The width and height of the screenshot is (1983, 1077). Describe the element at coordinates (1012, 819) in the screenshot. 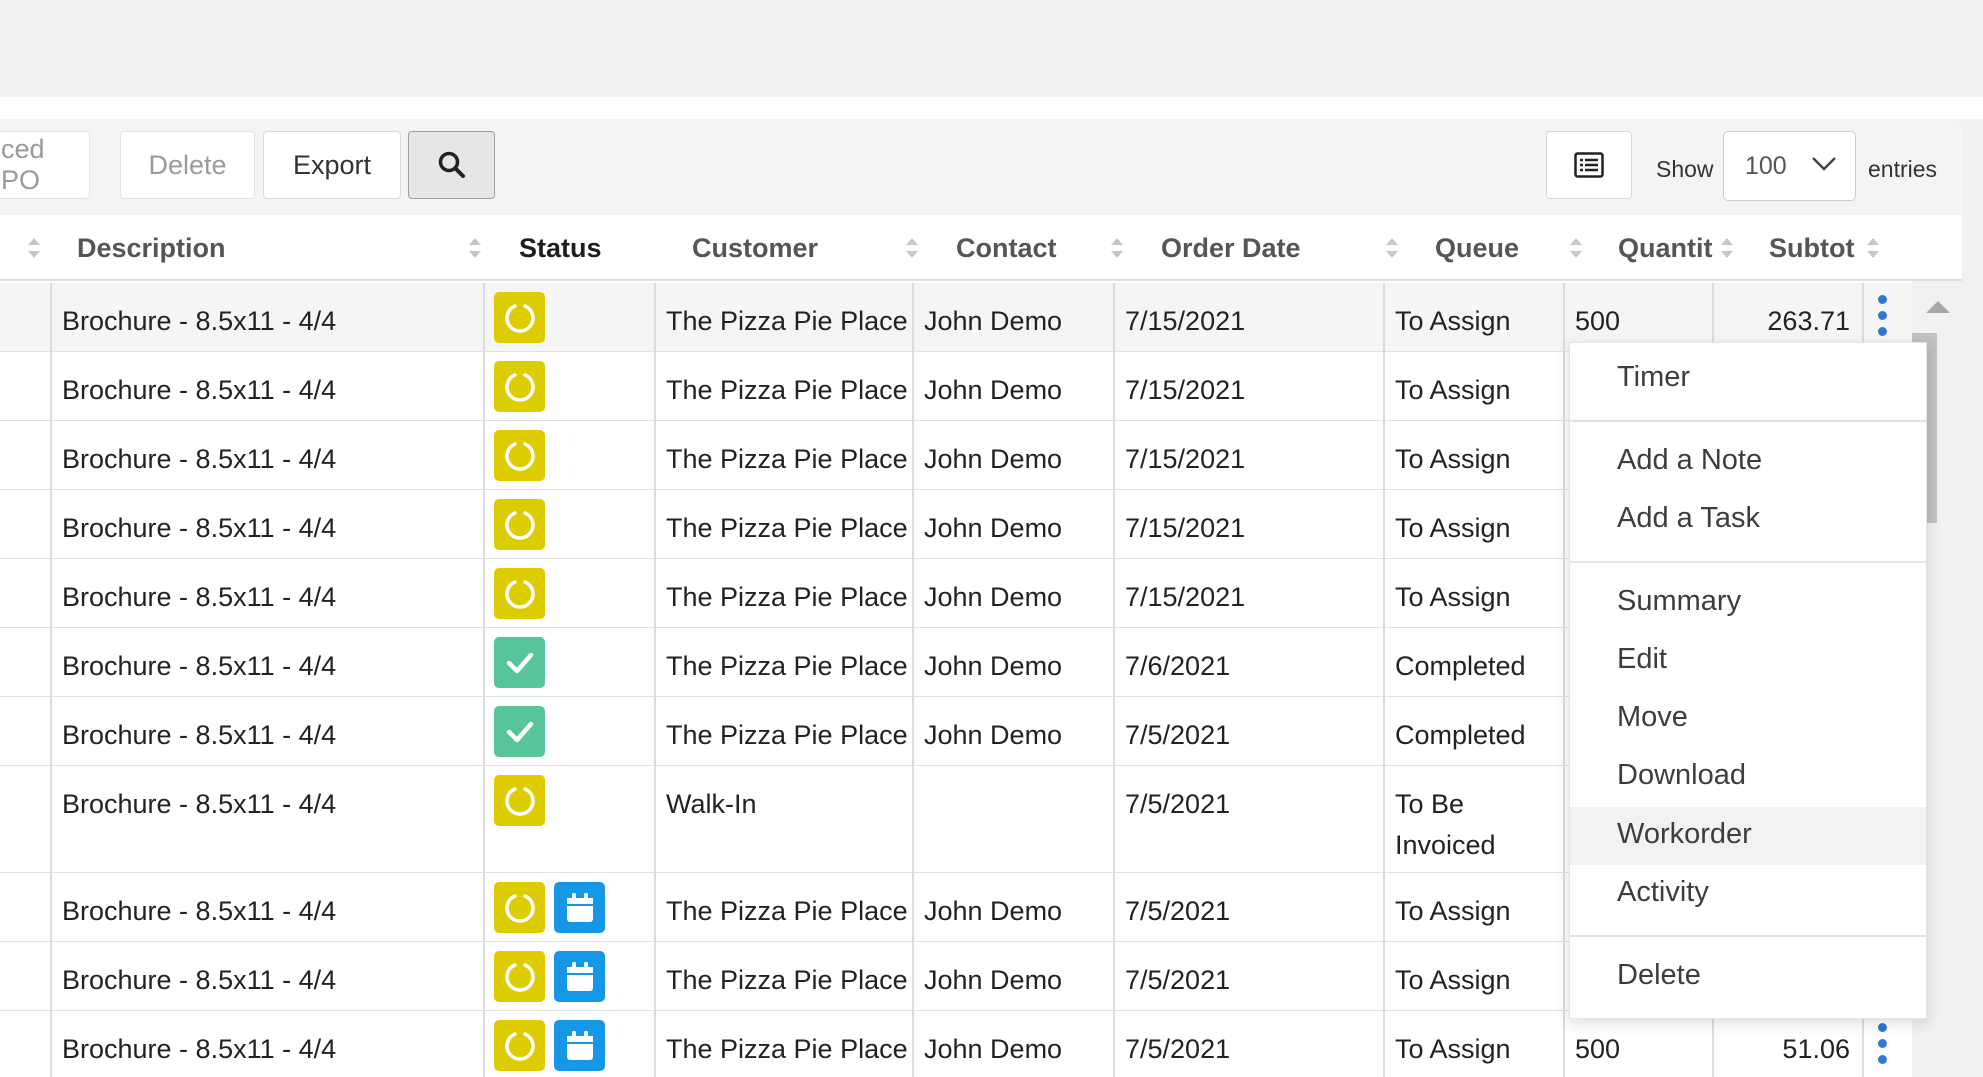

I see `contact-cell` at that location.